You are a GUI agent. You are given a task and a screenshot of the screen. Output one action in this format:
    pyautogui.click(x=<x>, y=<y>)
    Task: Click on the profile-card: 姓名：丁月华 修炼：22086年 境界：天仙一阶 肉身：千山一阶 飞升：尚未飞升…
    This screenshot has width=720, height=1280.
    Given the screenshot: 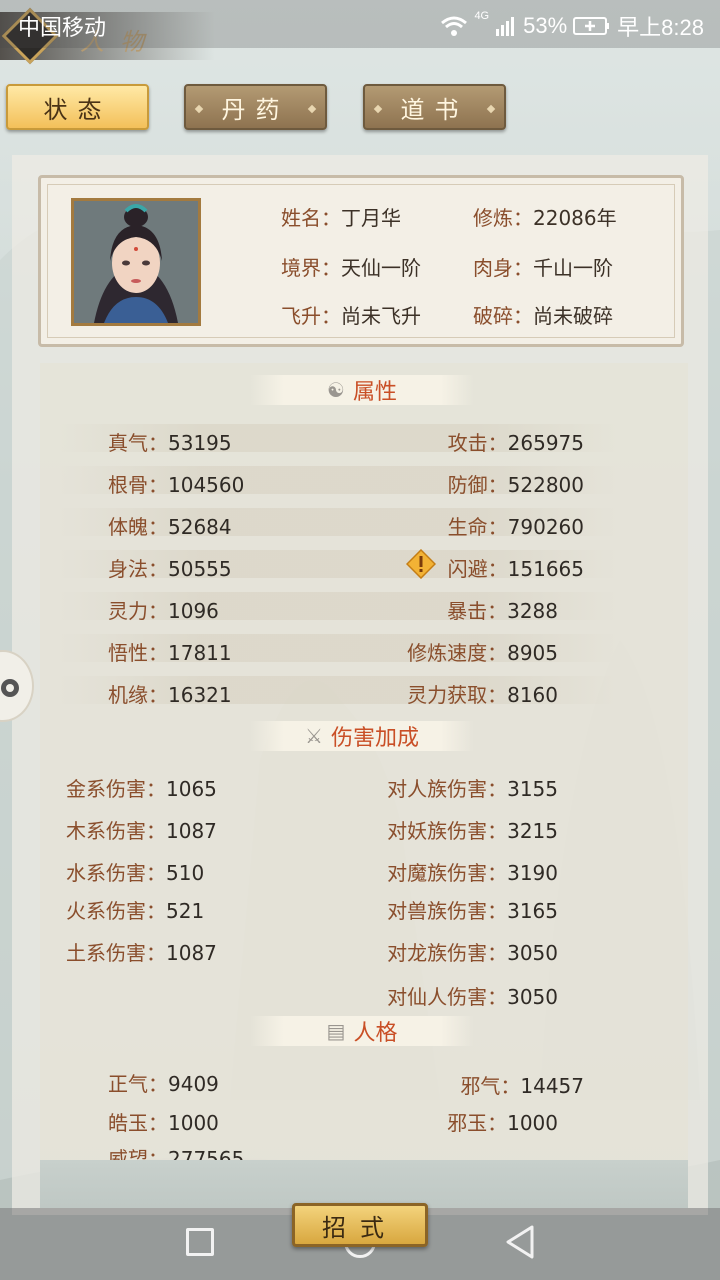 What is the action you would take?
    pyautogui.click(x=361, y=261)
    